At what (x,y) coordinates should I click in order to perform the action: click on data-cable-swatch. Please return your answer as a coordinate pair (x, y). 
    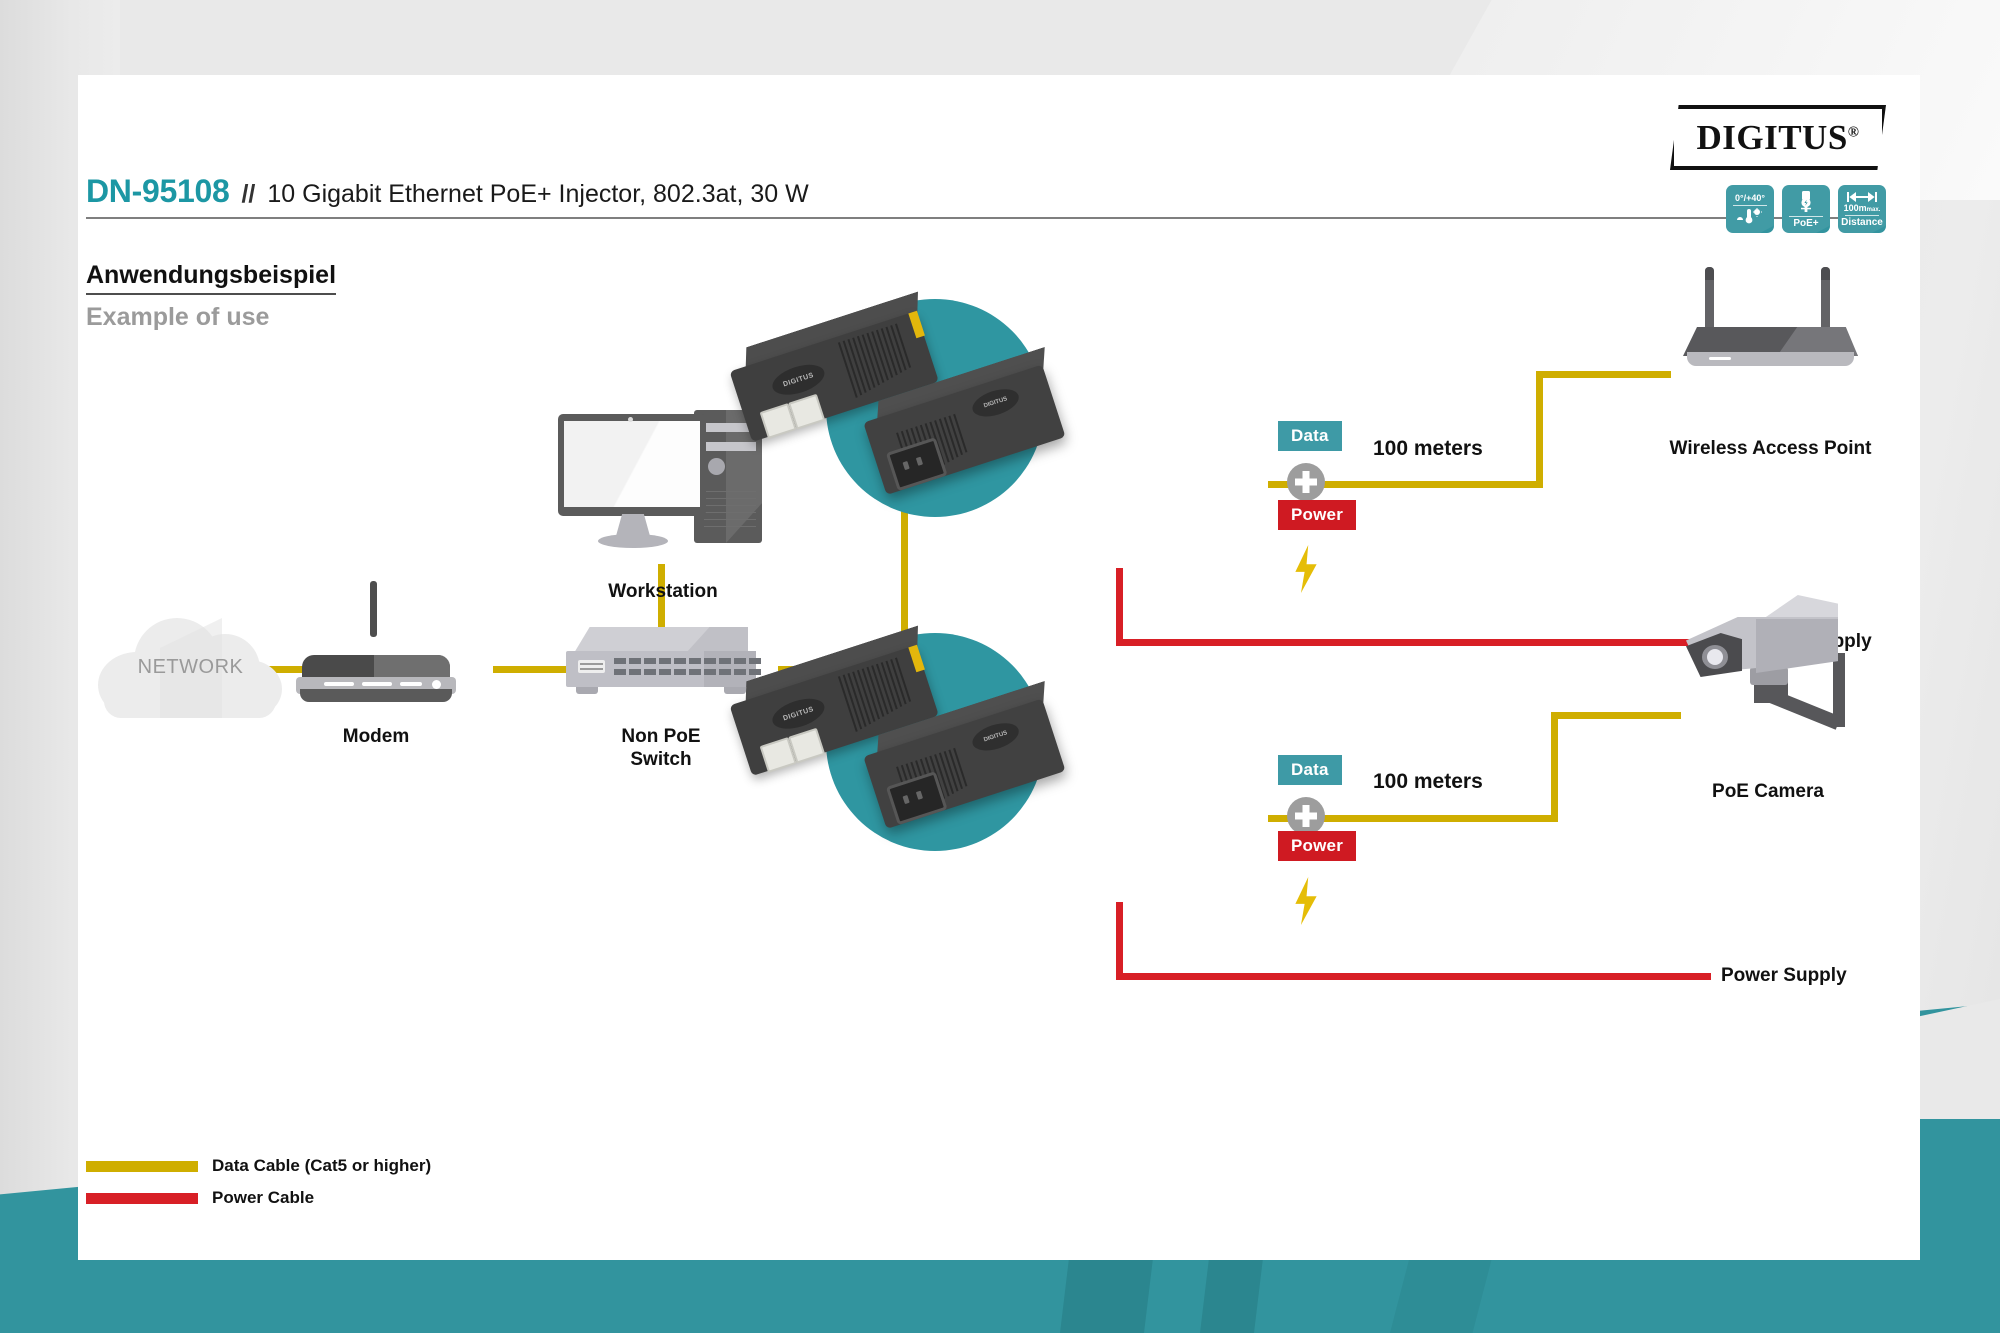
    Looking at the image, I should click on (142, 1166).